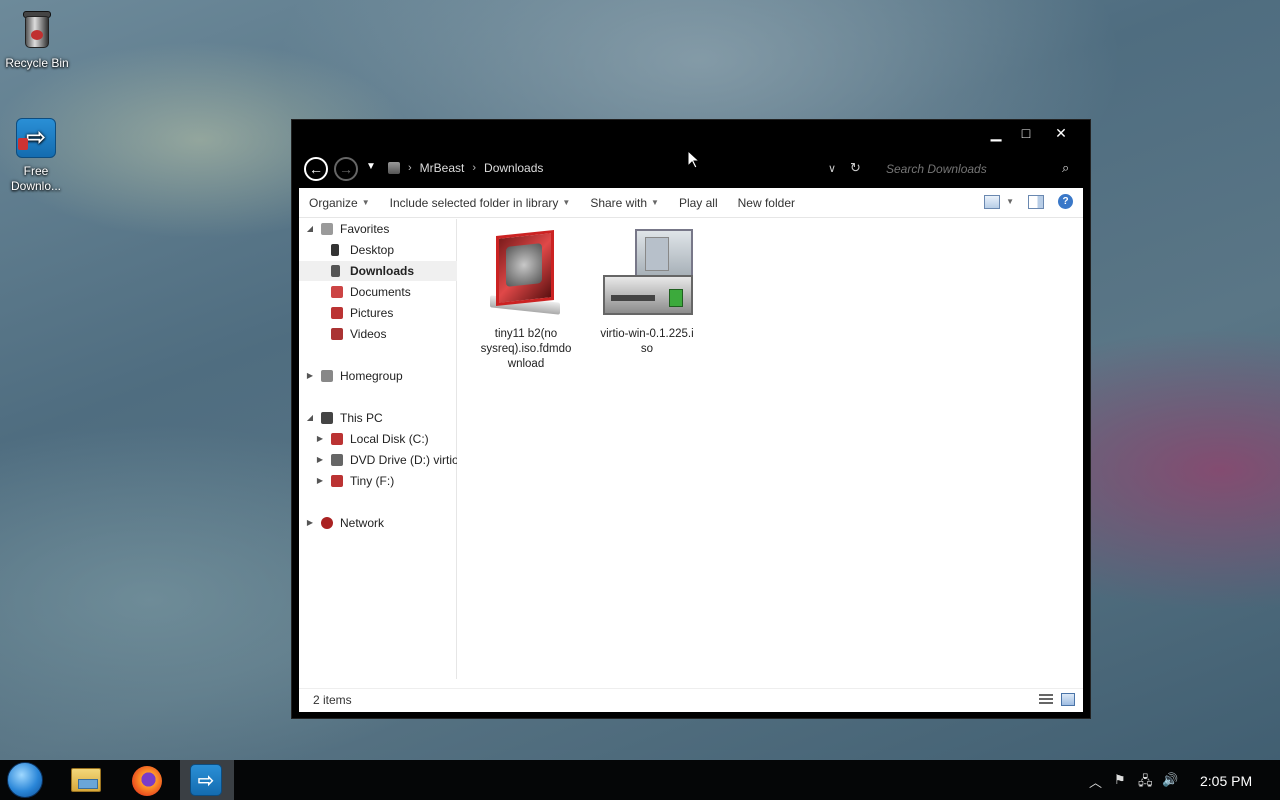 The height and width of the screenshot is (800, 1280). Describe the element at coordinates (378, 418) in the screenshot. I see `nav-item-this-pc: ◢ This PC` at that location.